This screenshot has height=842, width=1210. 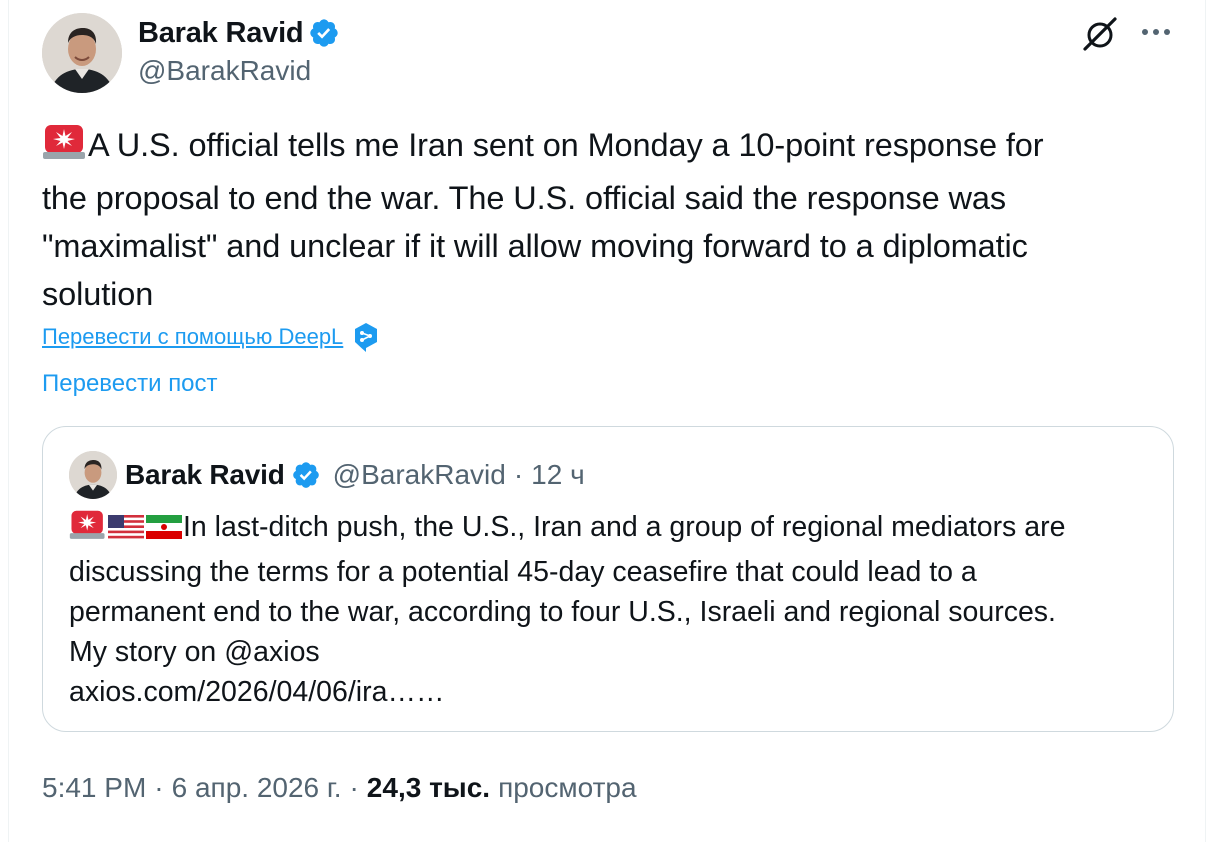 I want to click on quote-avatar, so click(x=93, y=475).